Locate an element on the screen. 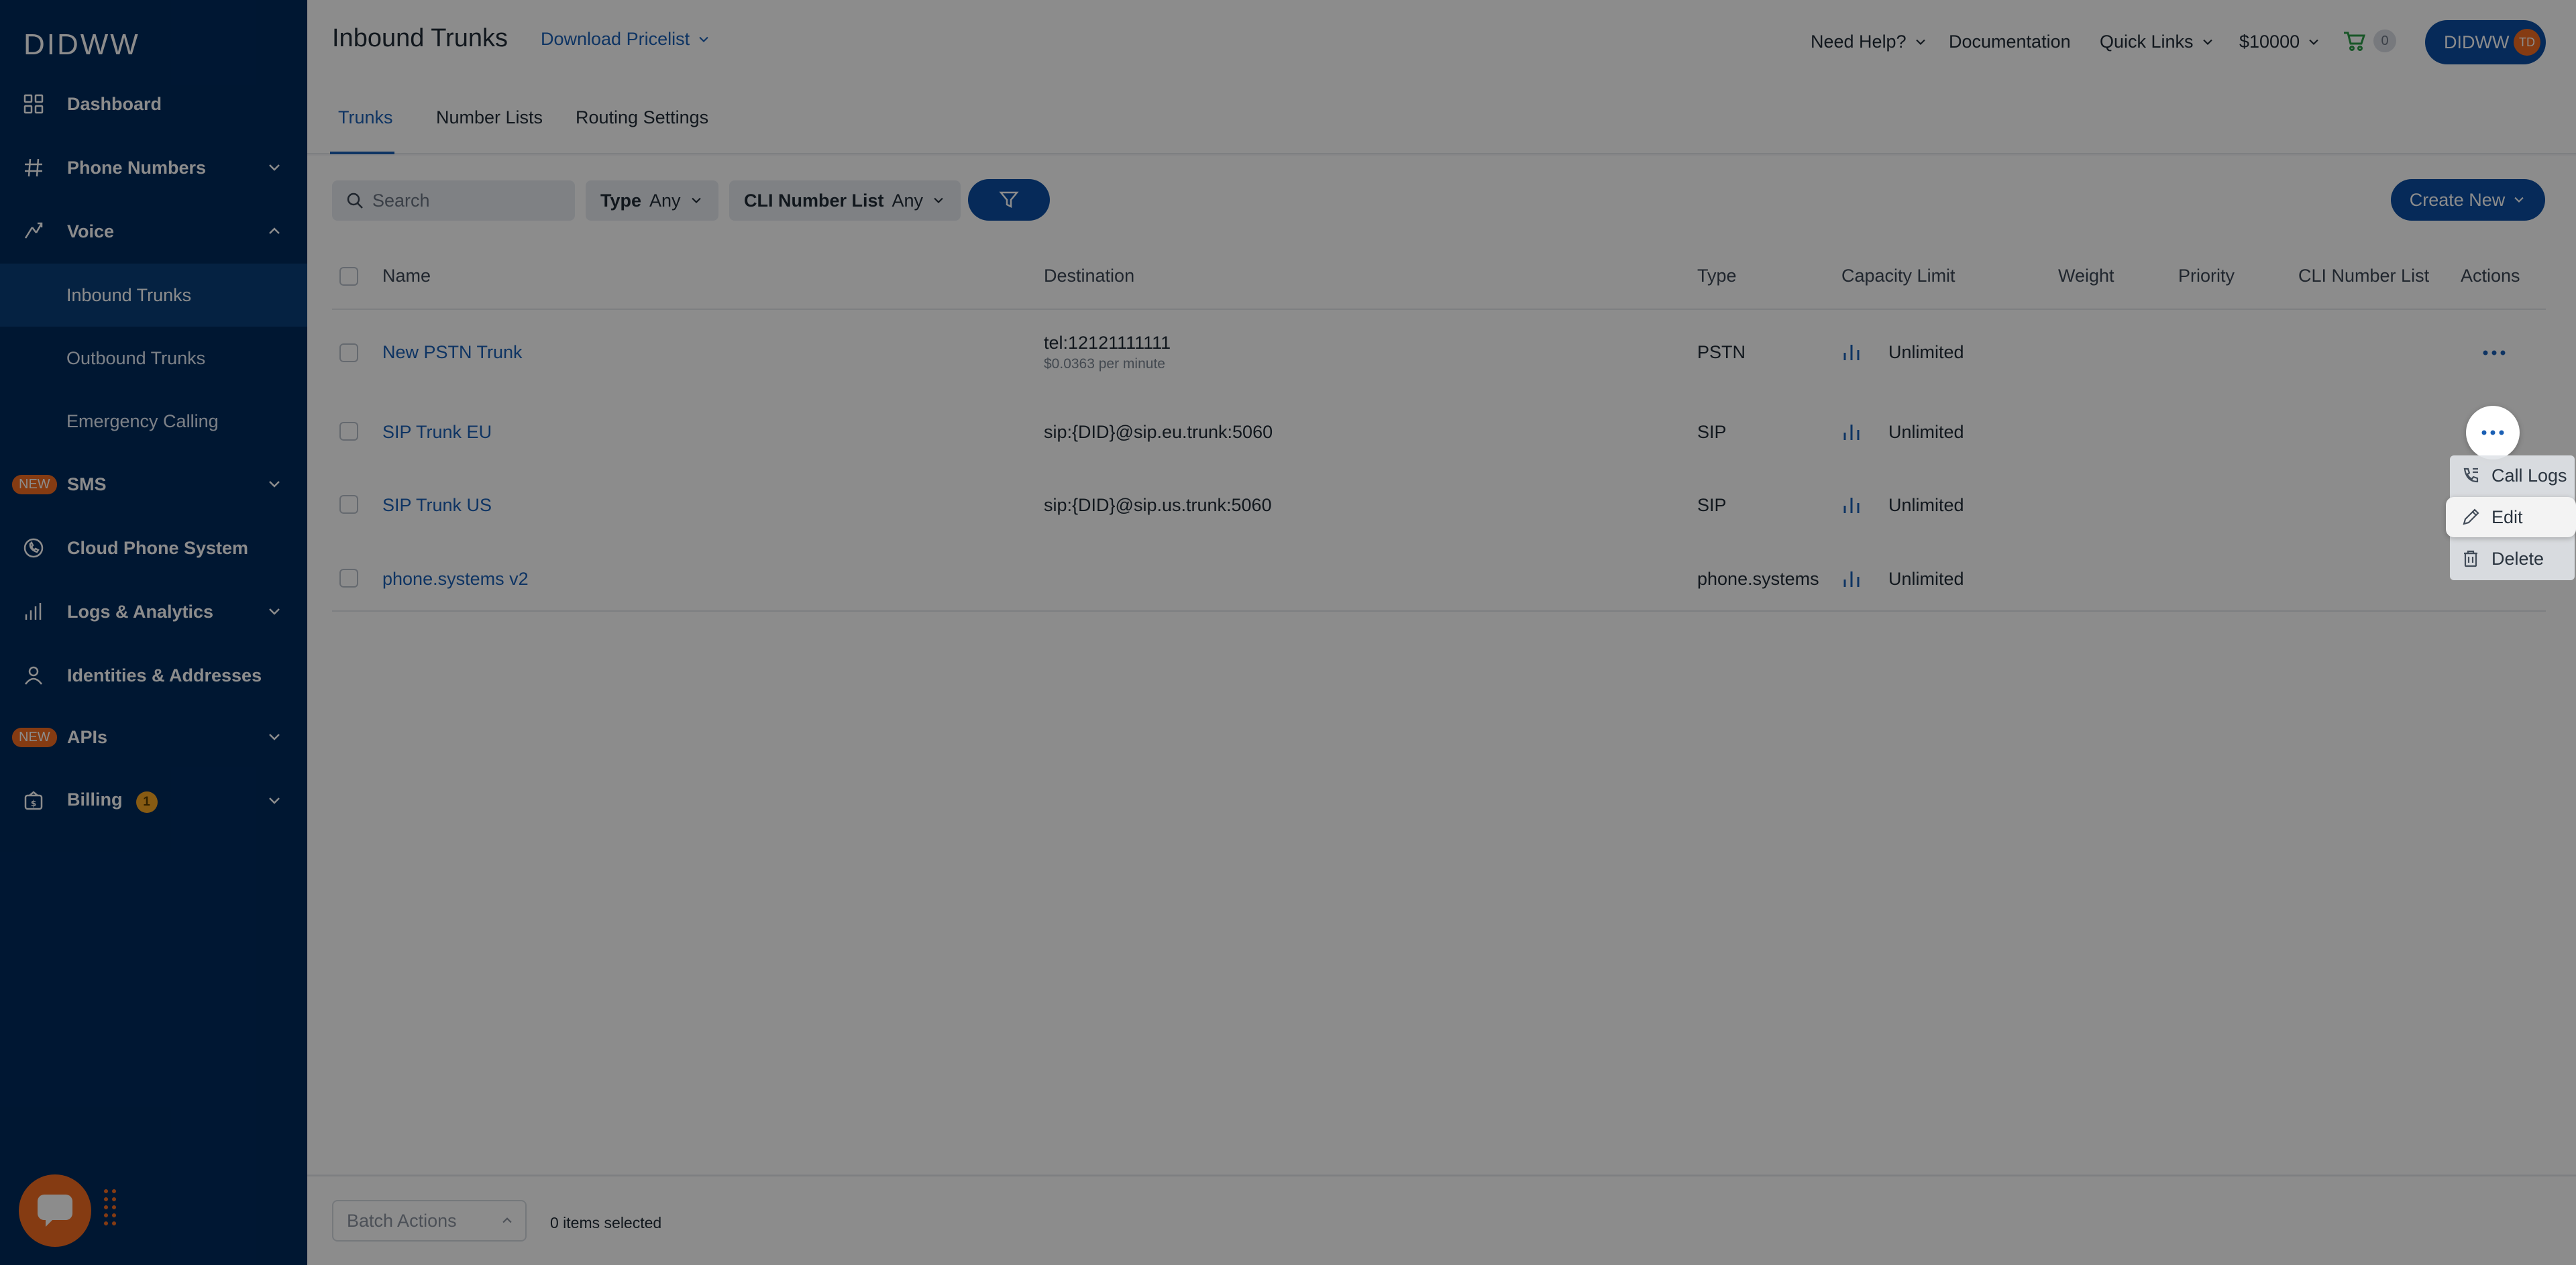 This screenshot has height=1265, width=2576. menu-item-label: Delete is located at coordinates (2517, 559).